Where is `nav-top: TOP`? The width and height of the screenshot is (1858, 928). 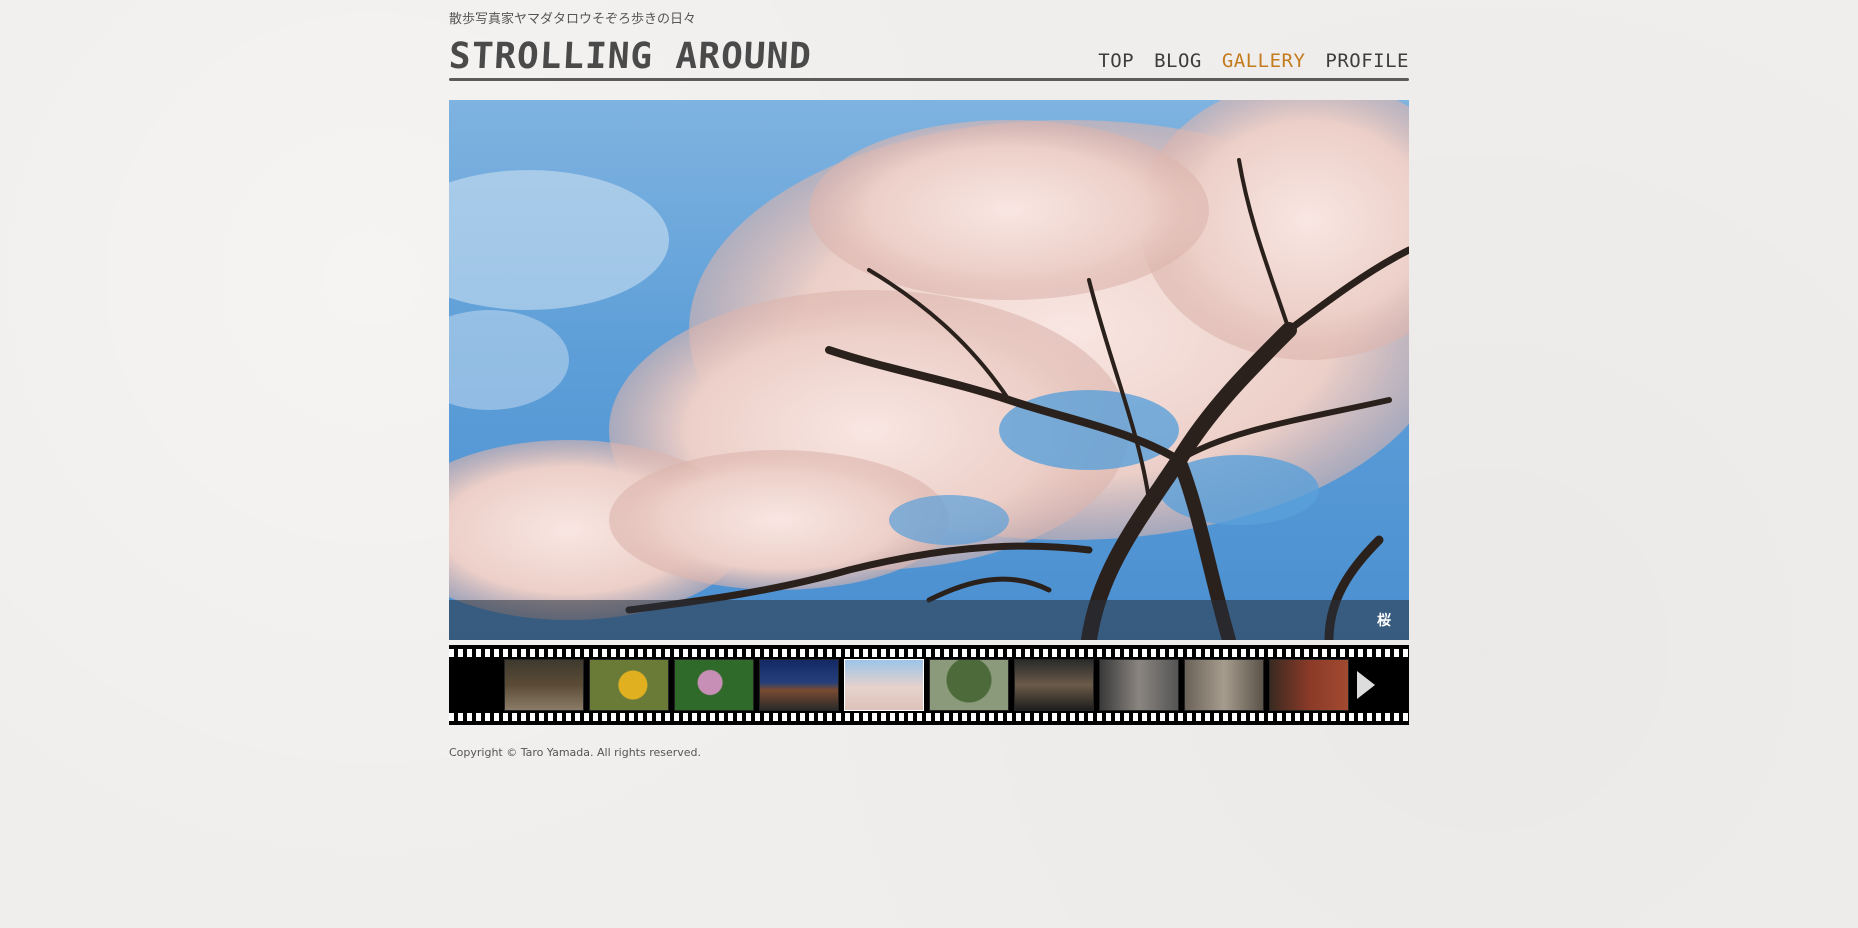 nav-top: TOP is located at coordinates (1116, 61).